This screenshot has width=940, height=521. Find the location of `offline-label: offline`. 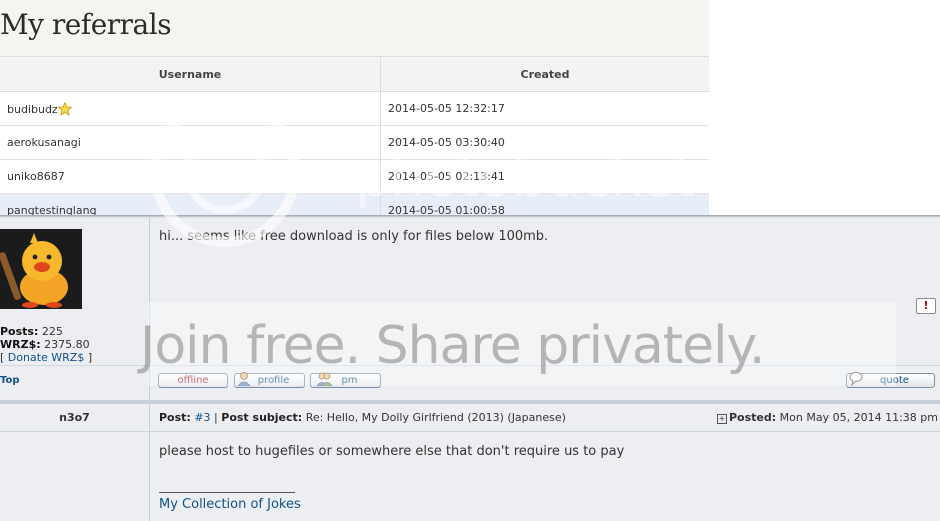

offline-label: offline is located at coordinates (193, 380).